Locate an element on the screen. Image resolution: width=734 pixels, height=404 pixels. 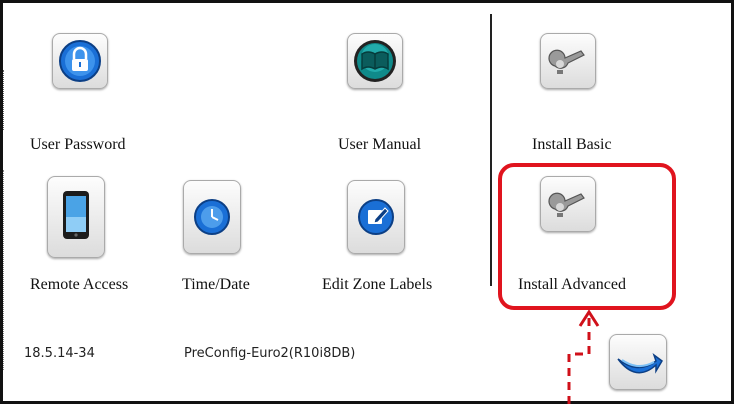
annotation-arrow is located at coordinates (583, 356).